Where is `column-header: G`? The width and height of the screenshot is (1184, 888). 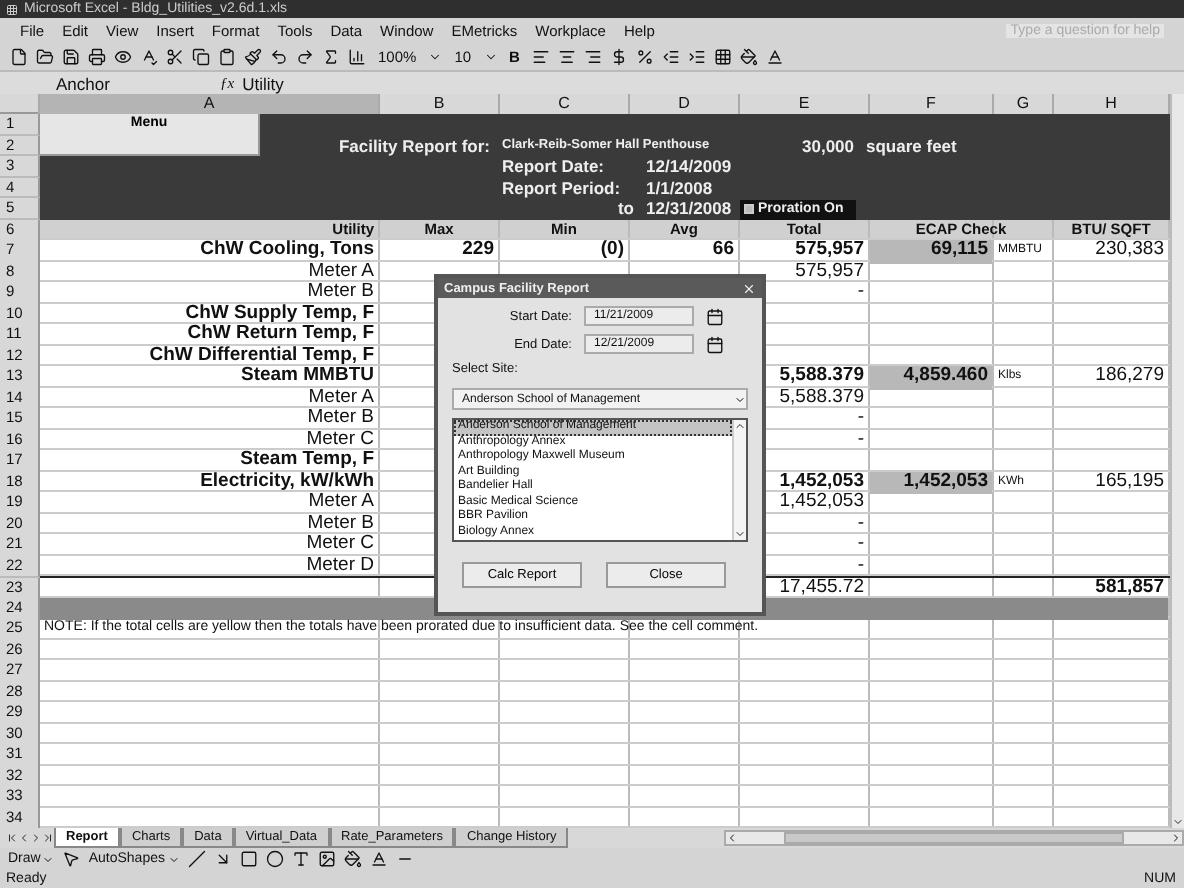
column-header: G is located at coordinates (1024, 104).